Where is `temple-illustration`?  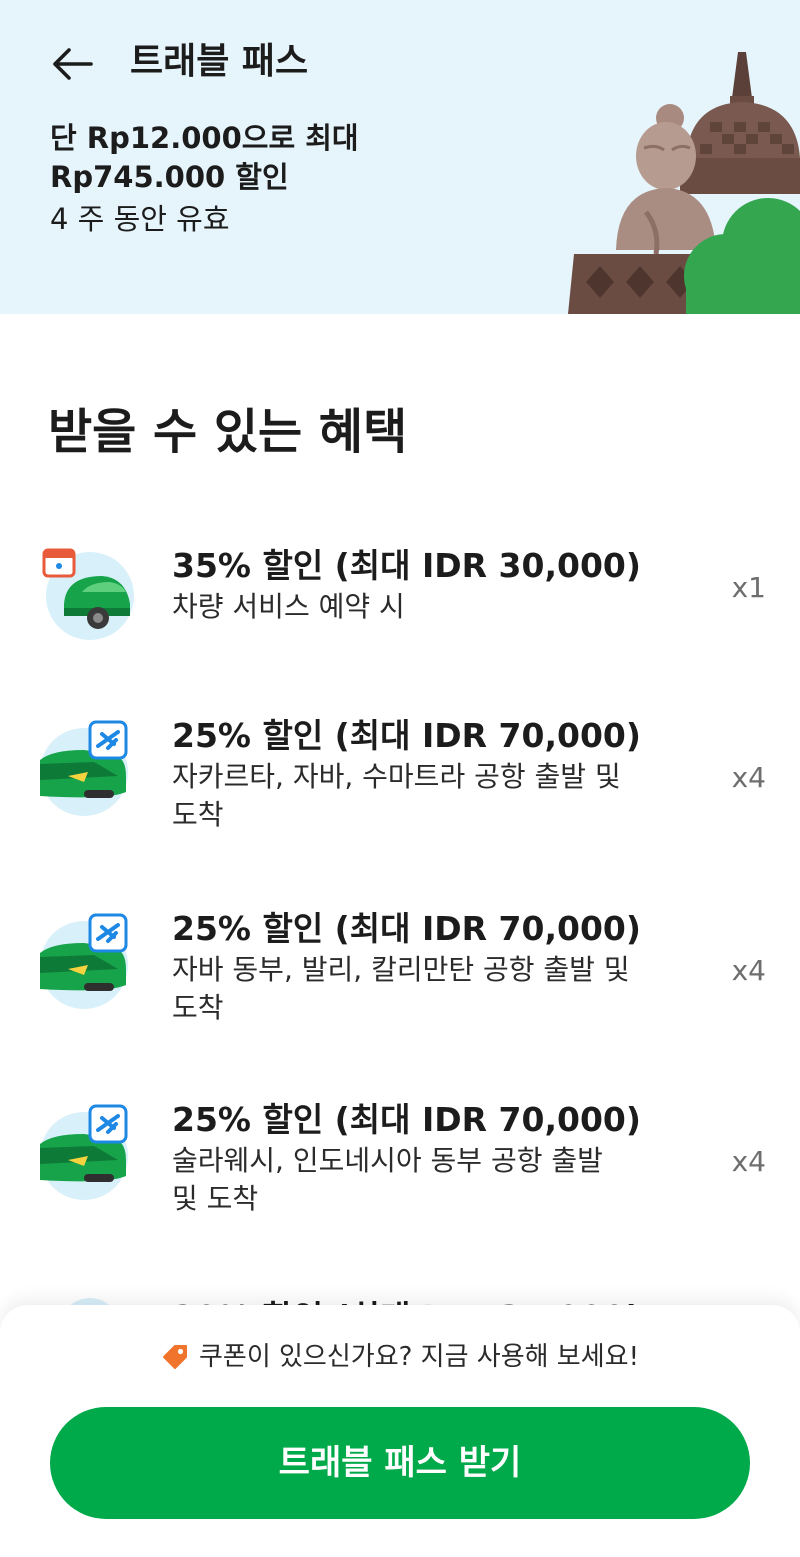
temple-illustration is located at coordinates (684, 183).